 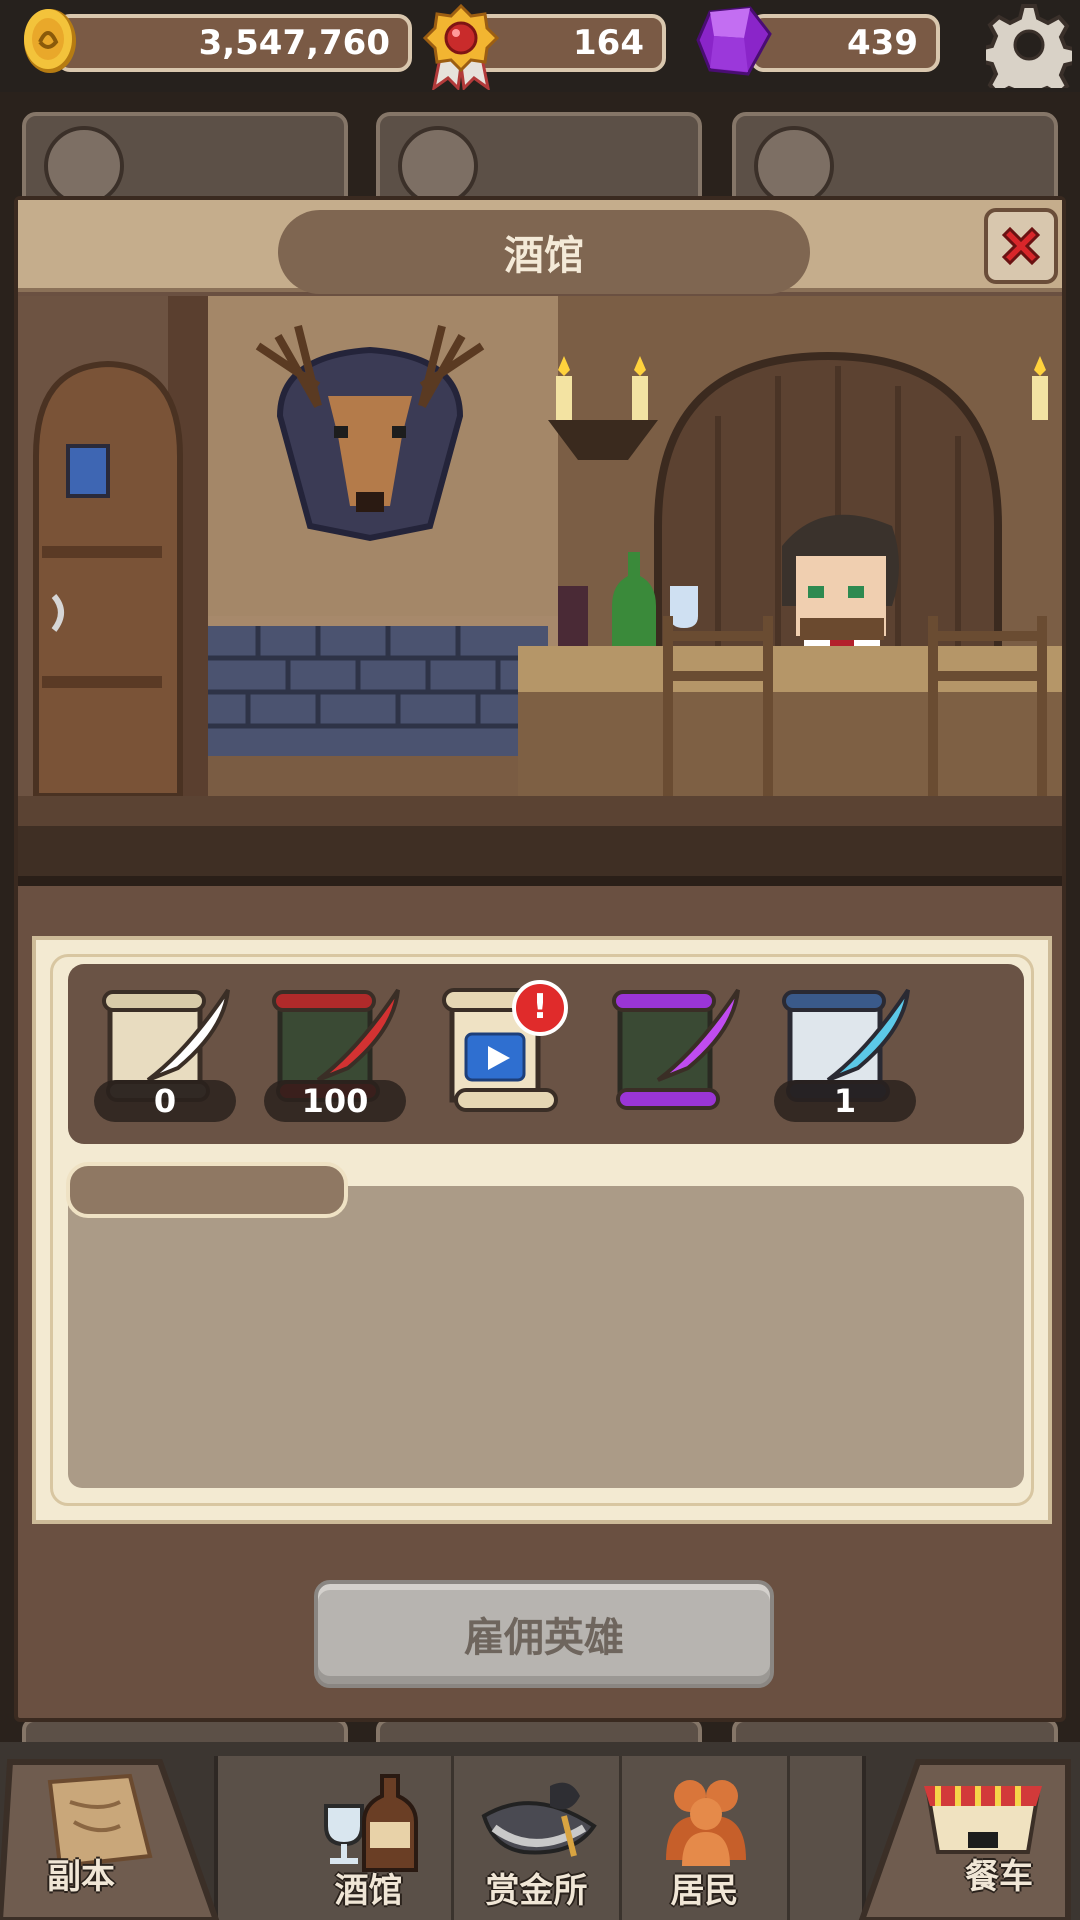 I want to click on scroll-item-red: 100, so click(x=335, y=1054).